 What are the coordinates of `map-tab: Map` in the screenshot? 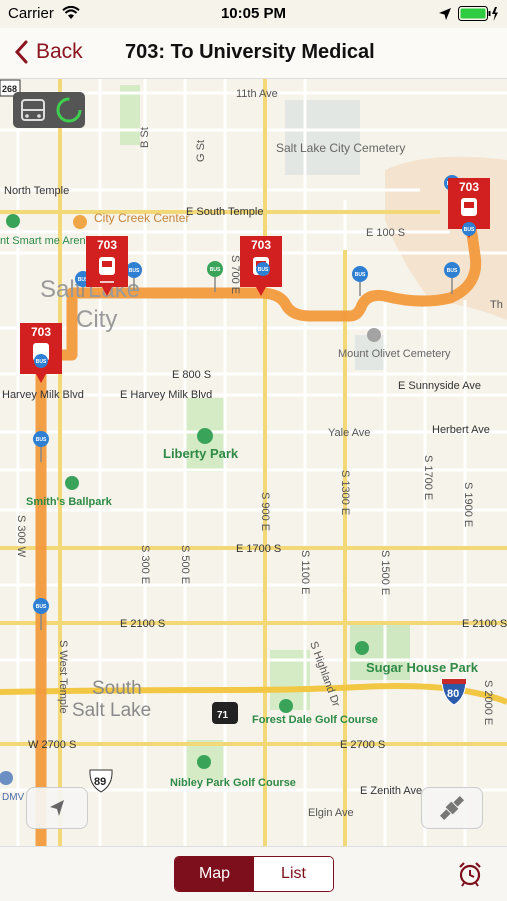 It's located at (214, 874).